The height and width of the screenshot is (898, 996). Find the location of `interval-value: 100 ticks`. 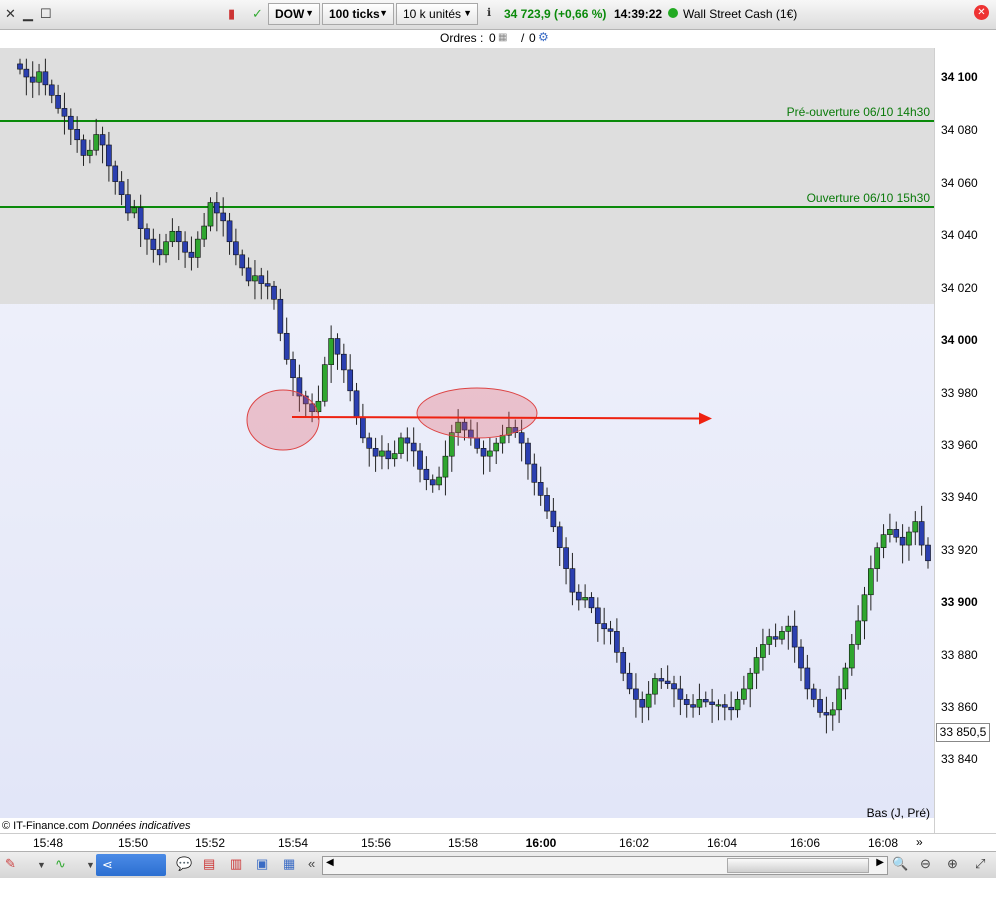

interval-value: 100 ticks is located at coordinates (354, 14).